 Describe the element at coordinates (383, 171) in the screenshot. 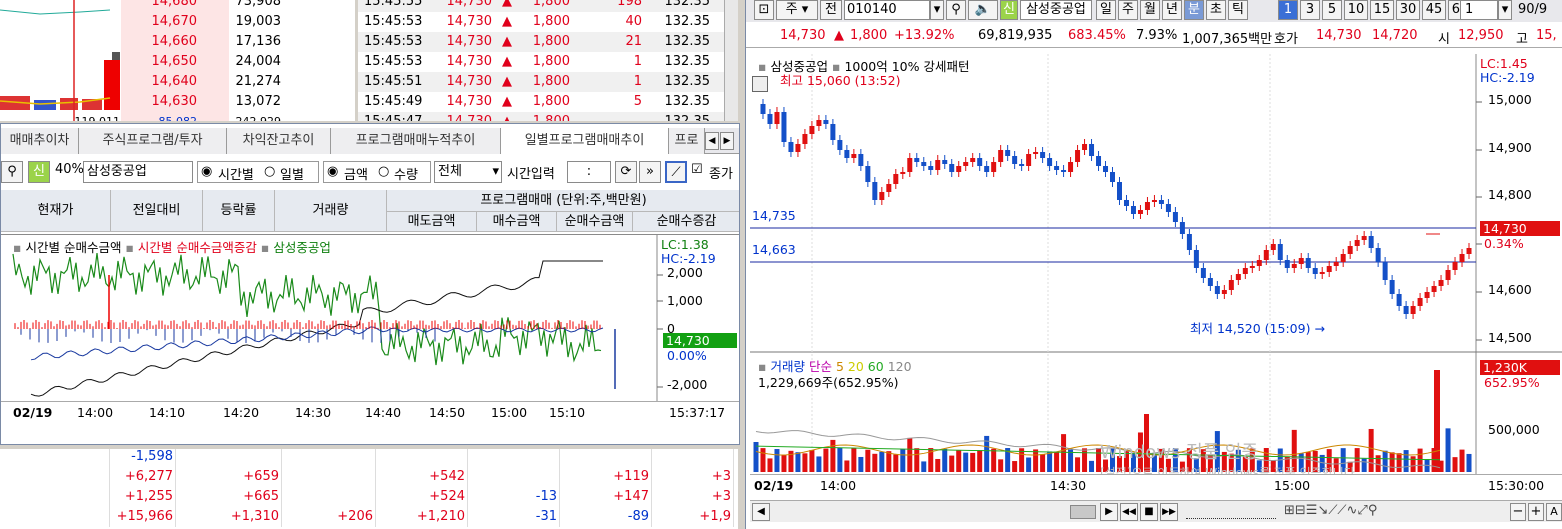

I see `radio-qty: ○` at that location.